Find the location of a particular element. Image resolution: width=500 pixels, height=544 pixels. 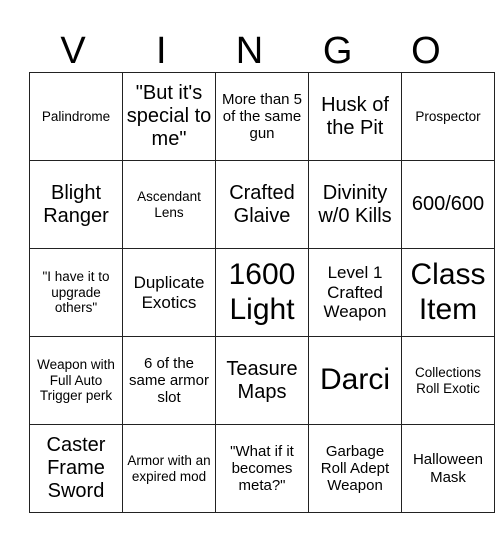

bingo-cell: "But it's special to me" is located at coordinates (169, 116).